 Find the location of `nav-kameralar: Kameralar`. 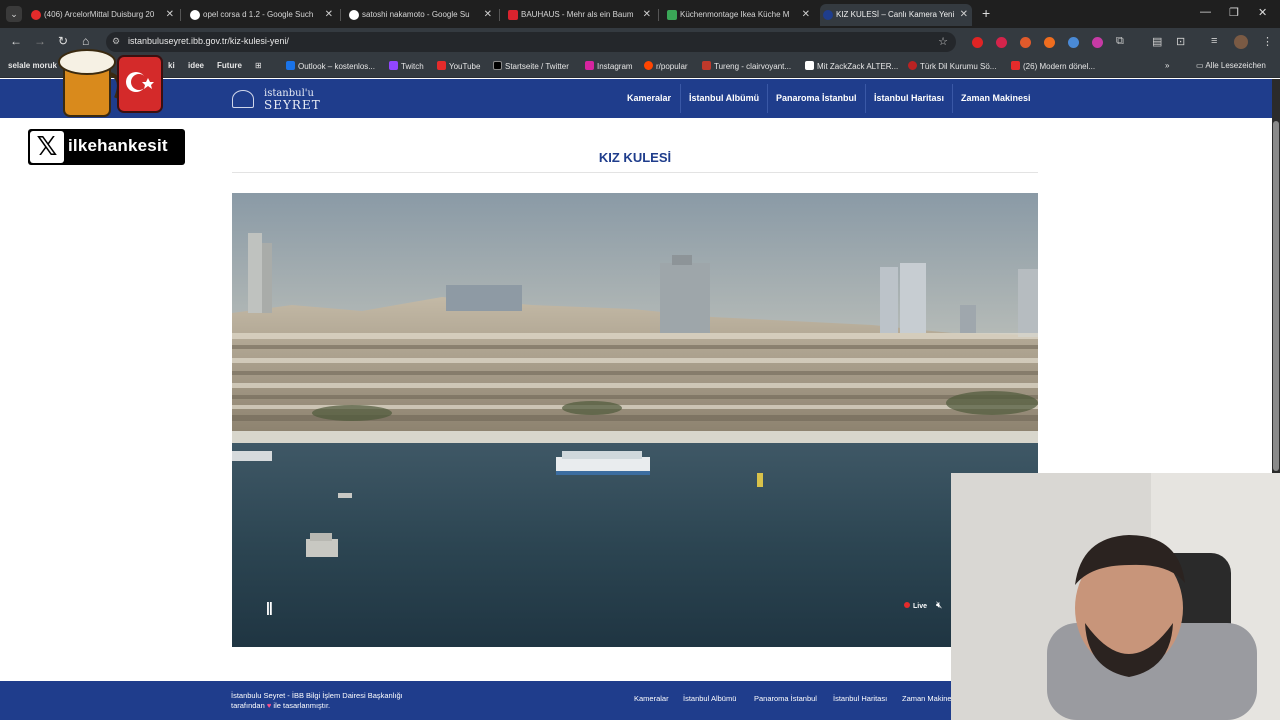

nav-kameralar: Kameralar is located at coordinates (649, 98).